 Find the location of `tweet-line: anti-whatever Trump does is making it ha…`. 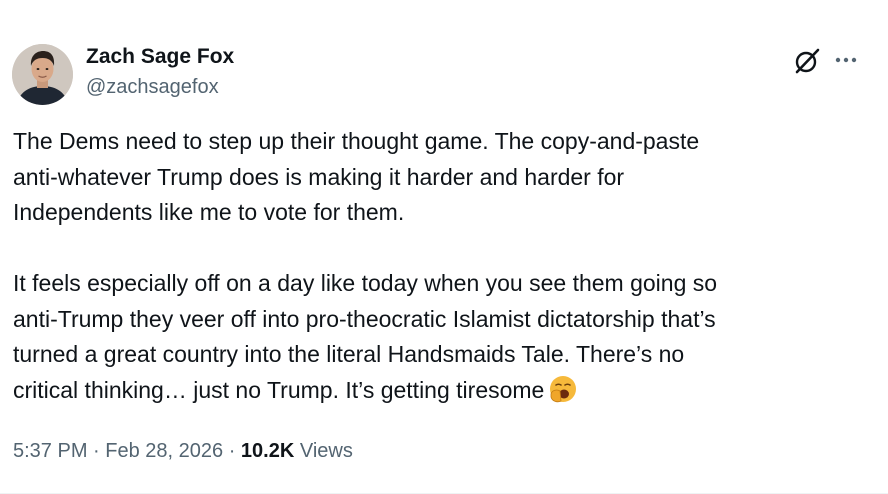

tweet-line: anti-whatever Trump does is making it ha… is located at coordinates (319, 176).